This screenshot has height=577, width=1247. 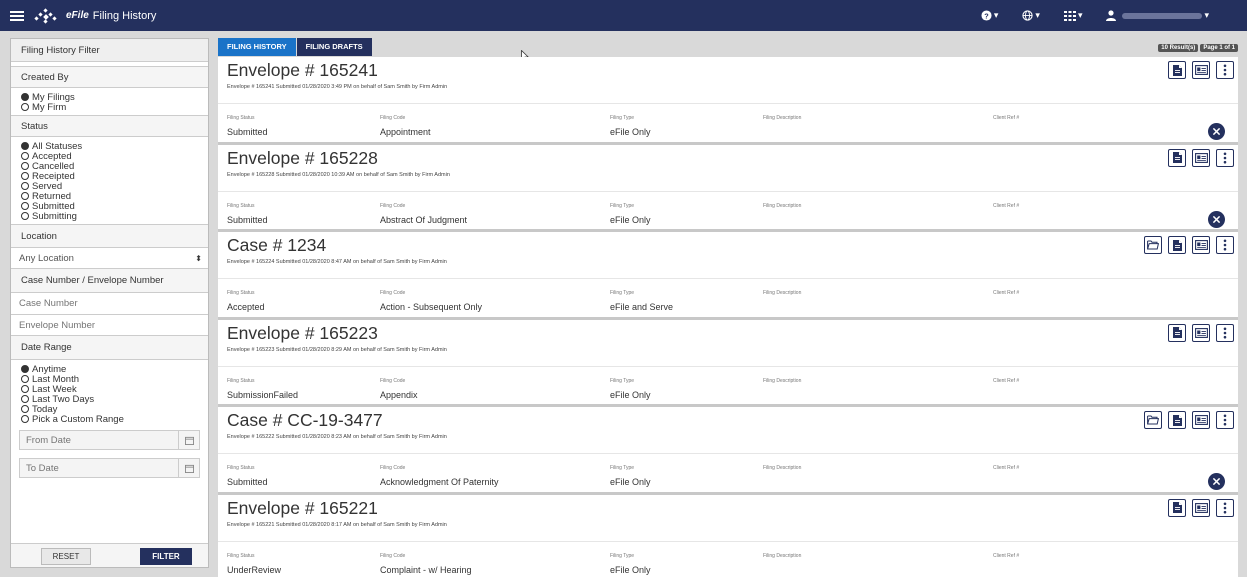 I want to click on date-option-custom-range: Pick a Custom Range, so click(x=109, y=419).